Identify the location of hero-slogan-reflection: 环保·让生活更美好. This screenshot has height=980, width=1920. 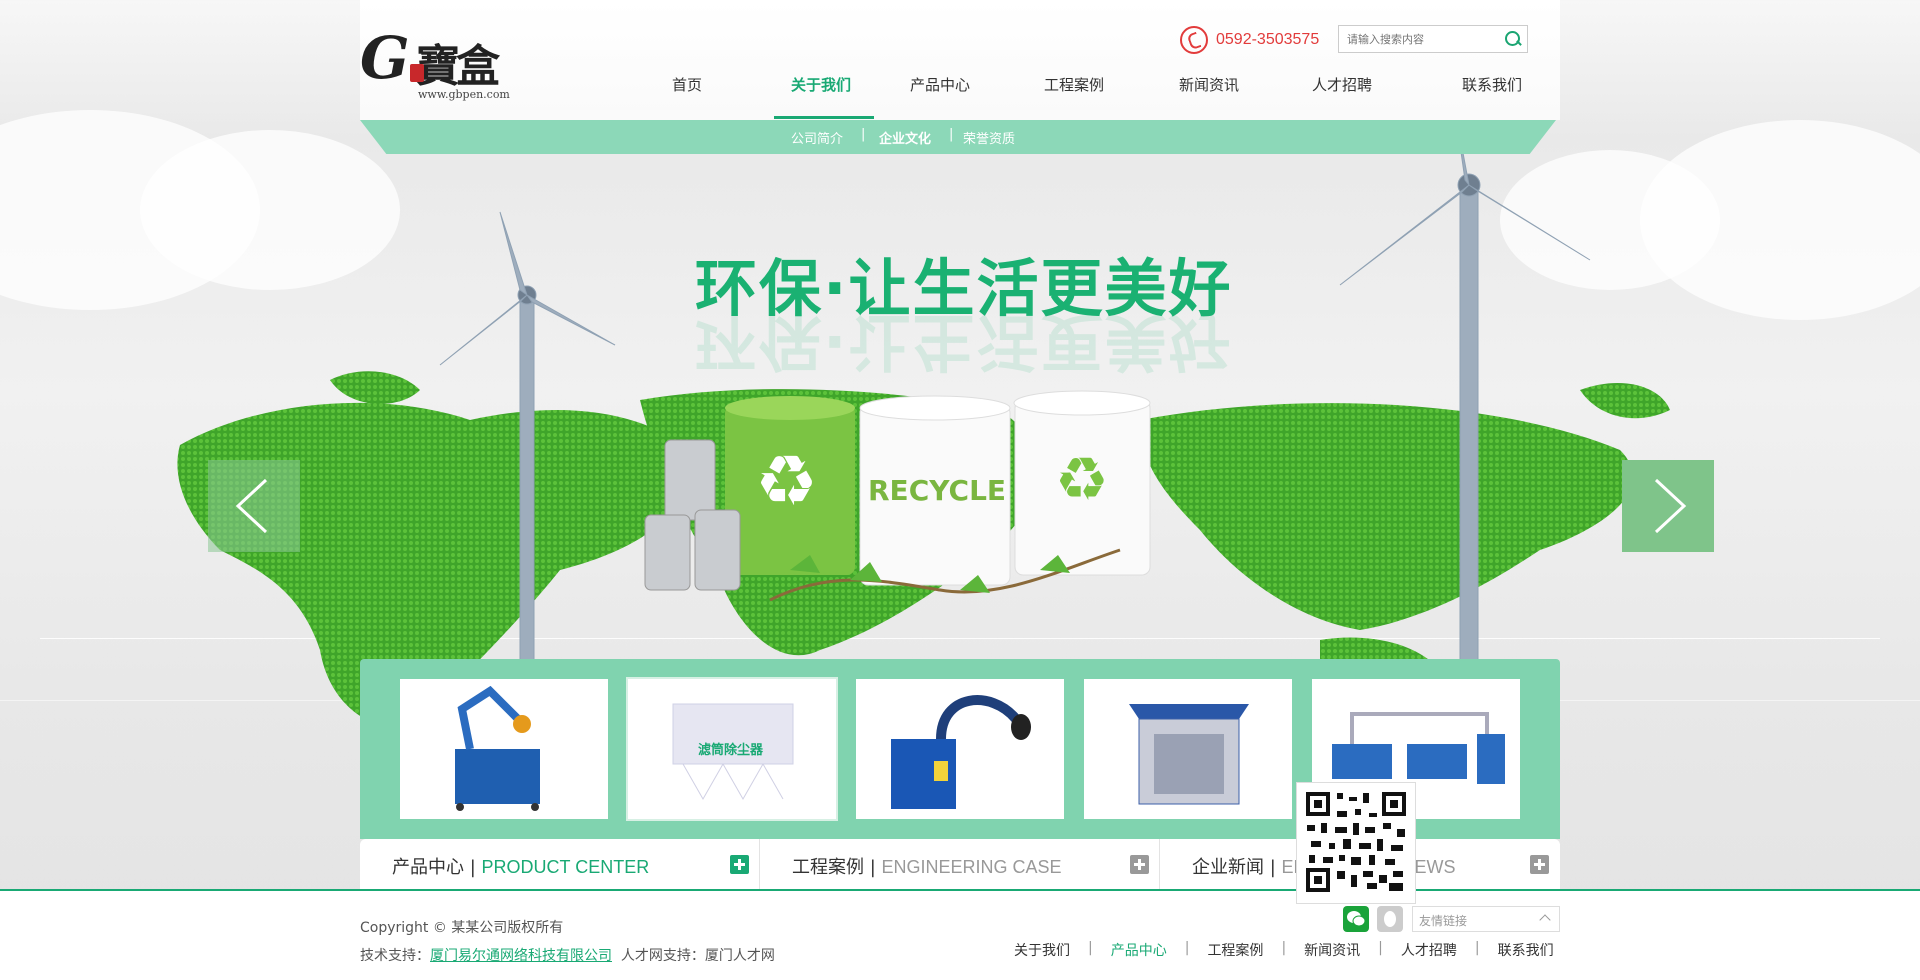
(964, 341).